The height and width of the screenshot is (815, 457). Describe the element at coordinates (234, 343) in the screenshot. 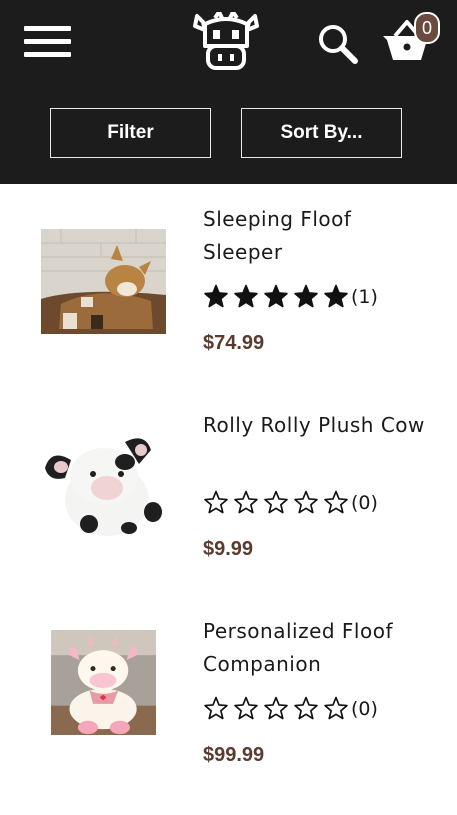

I see `product-price: $74.99` at that location.